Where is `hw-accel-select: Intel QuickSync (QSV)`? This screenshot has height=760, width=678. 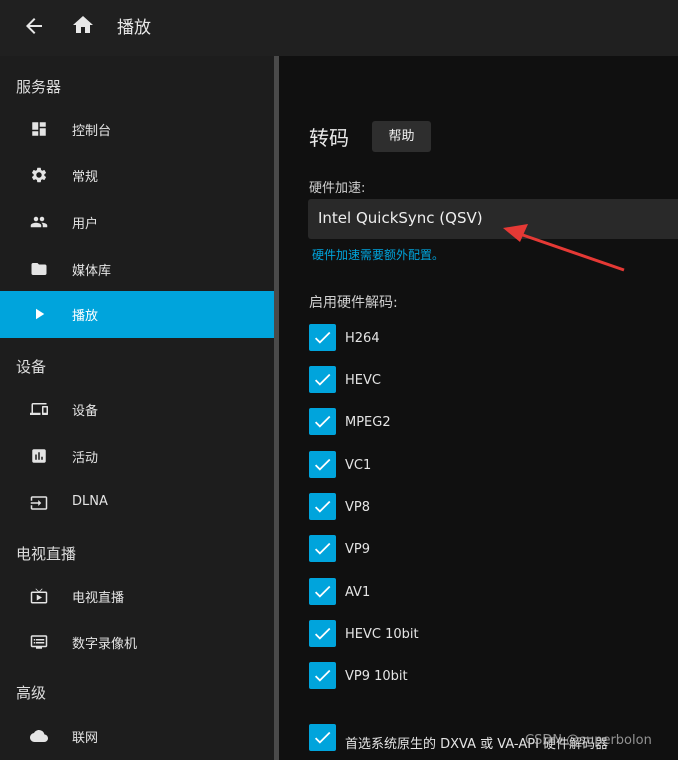 hw-accel-select: Intel QuickSync (QSV) is located at coordinates (493, 219).